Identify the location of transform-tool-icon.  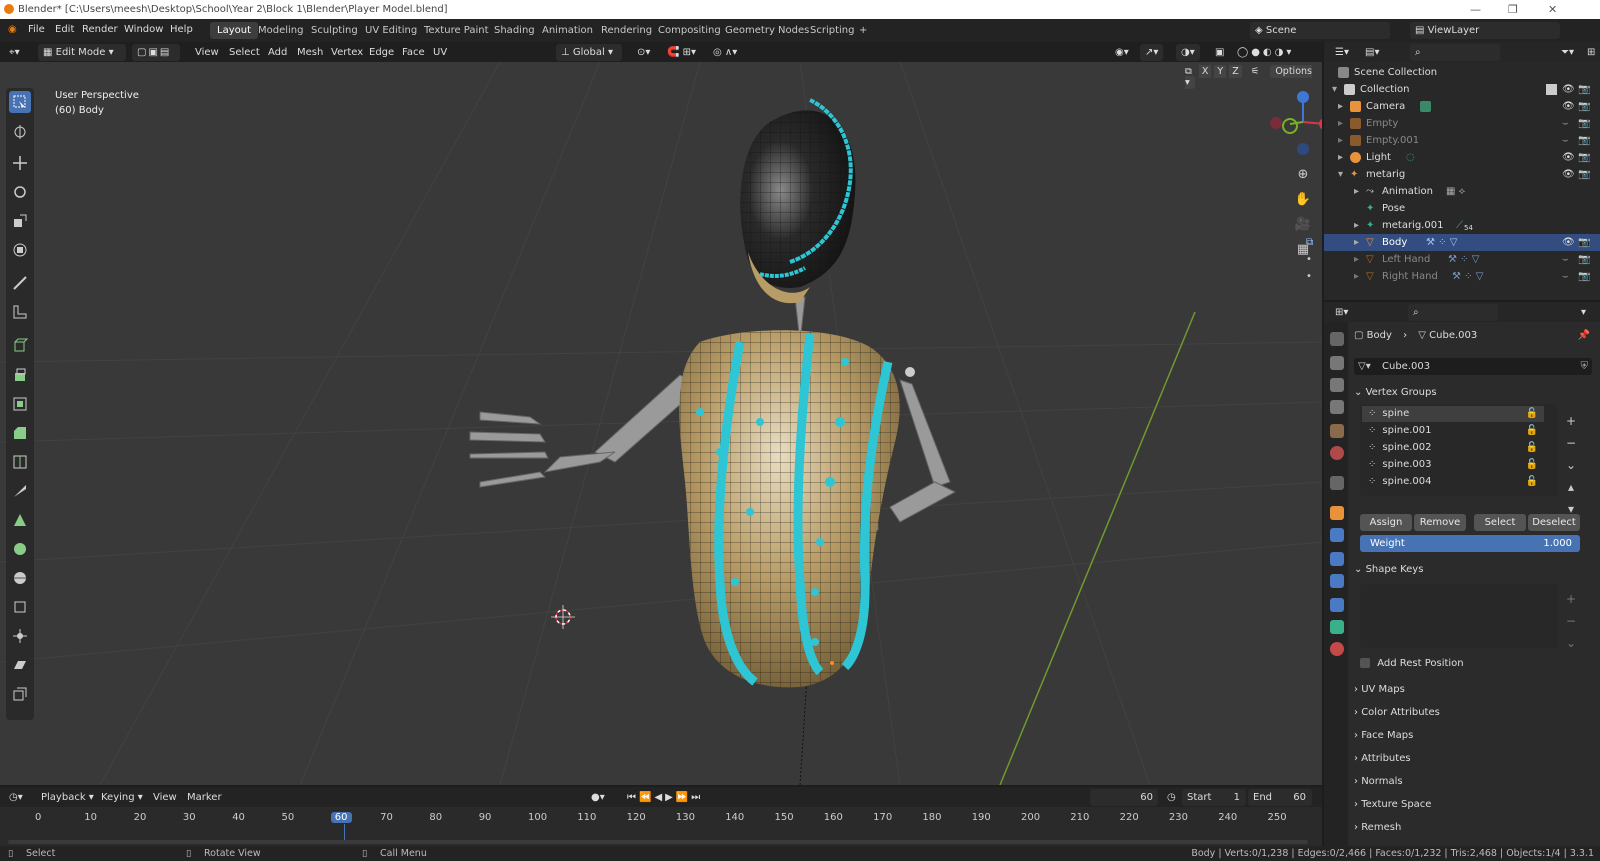
(20, 250).